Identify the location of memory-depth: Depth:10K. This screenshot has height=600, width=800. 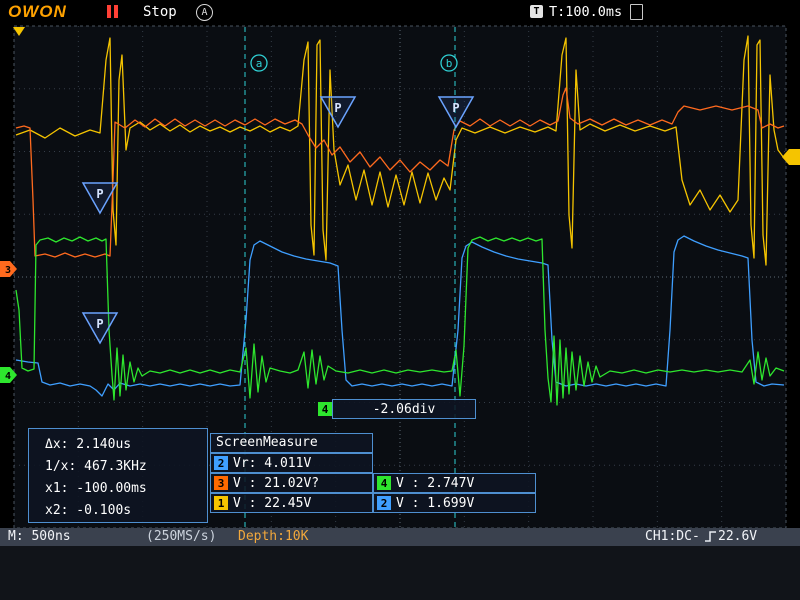
(273, 536).